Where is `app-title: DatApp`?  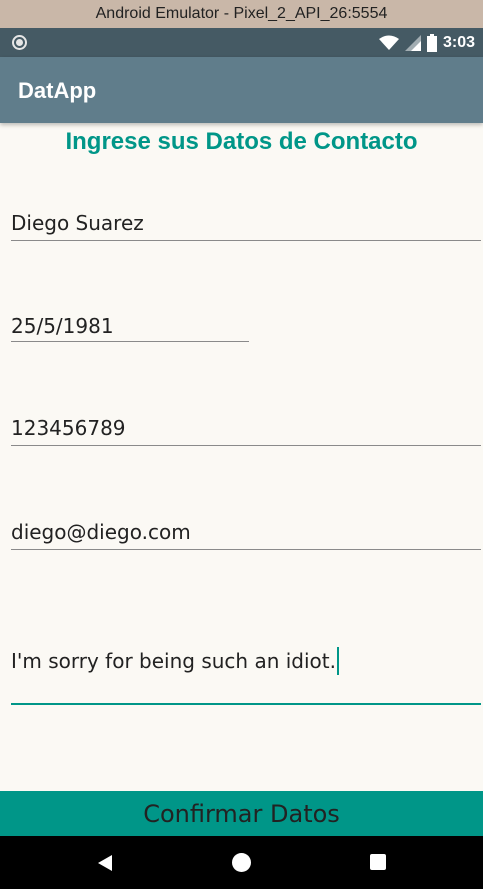 app-title: DatApp is located at coordinates (57, 90).